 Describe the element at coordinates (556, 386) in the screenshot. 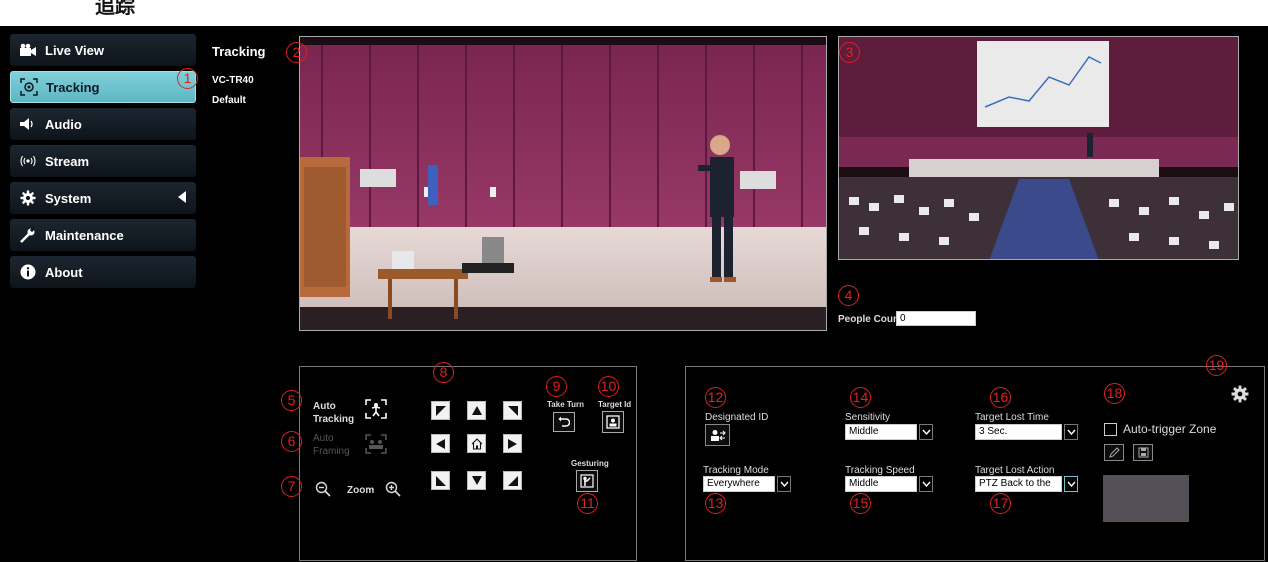

I see `callout-9: 9` at that location.